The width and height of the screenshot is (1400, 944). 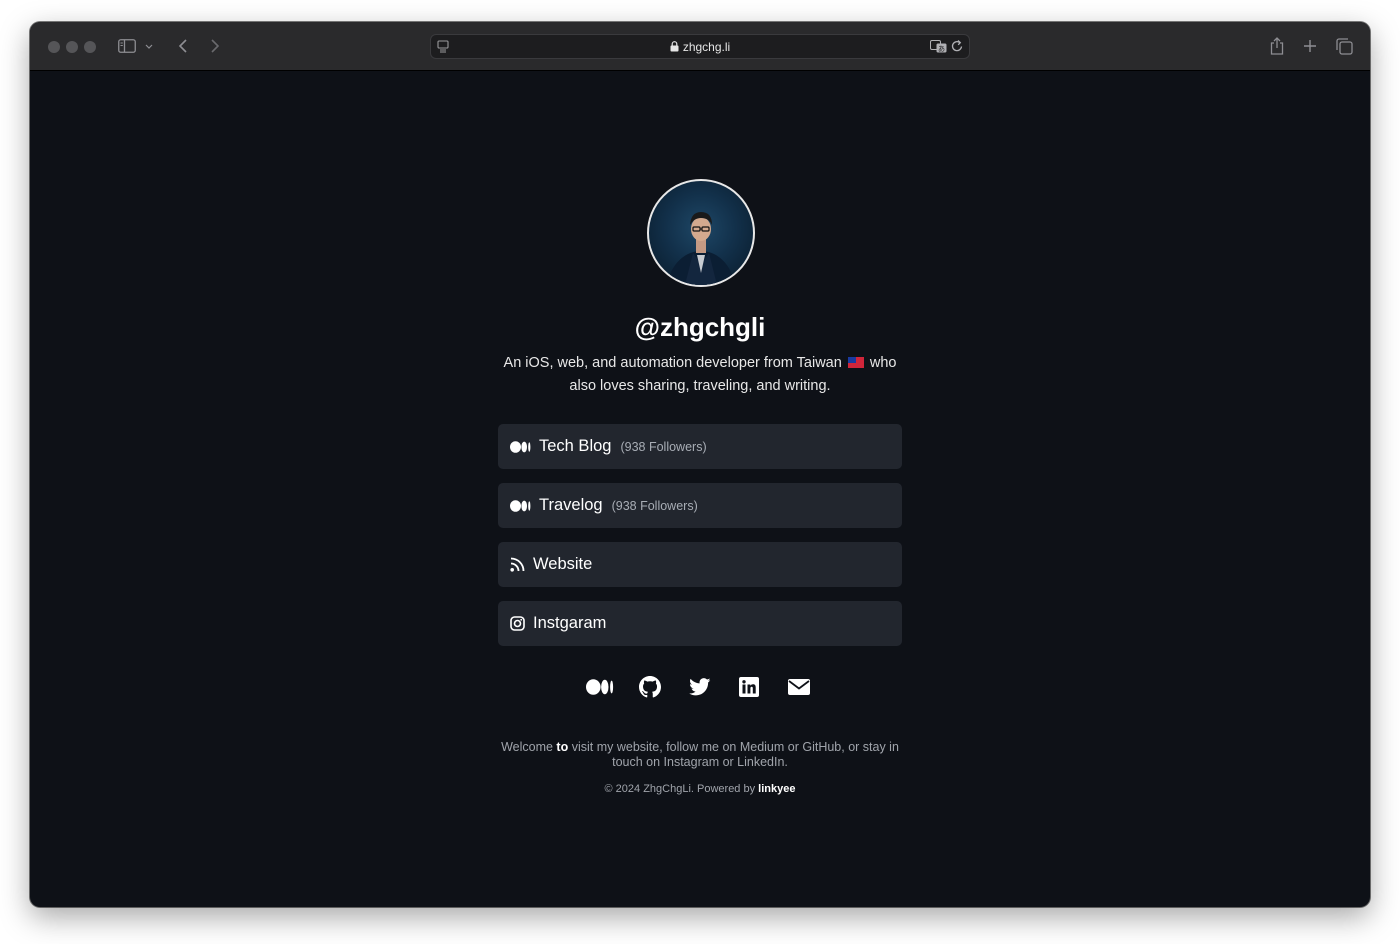 I want to click on link-label: Website, so click(x=563, y=564).